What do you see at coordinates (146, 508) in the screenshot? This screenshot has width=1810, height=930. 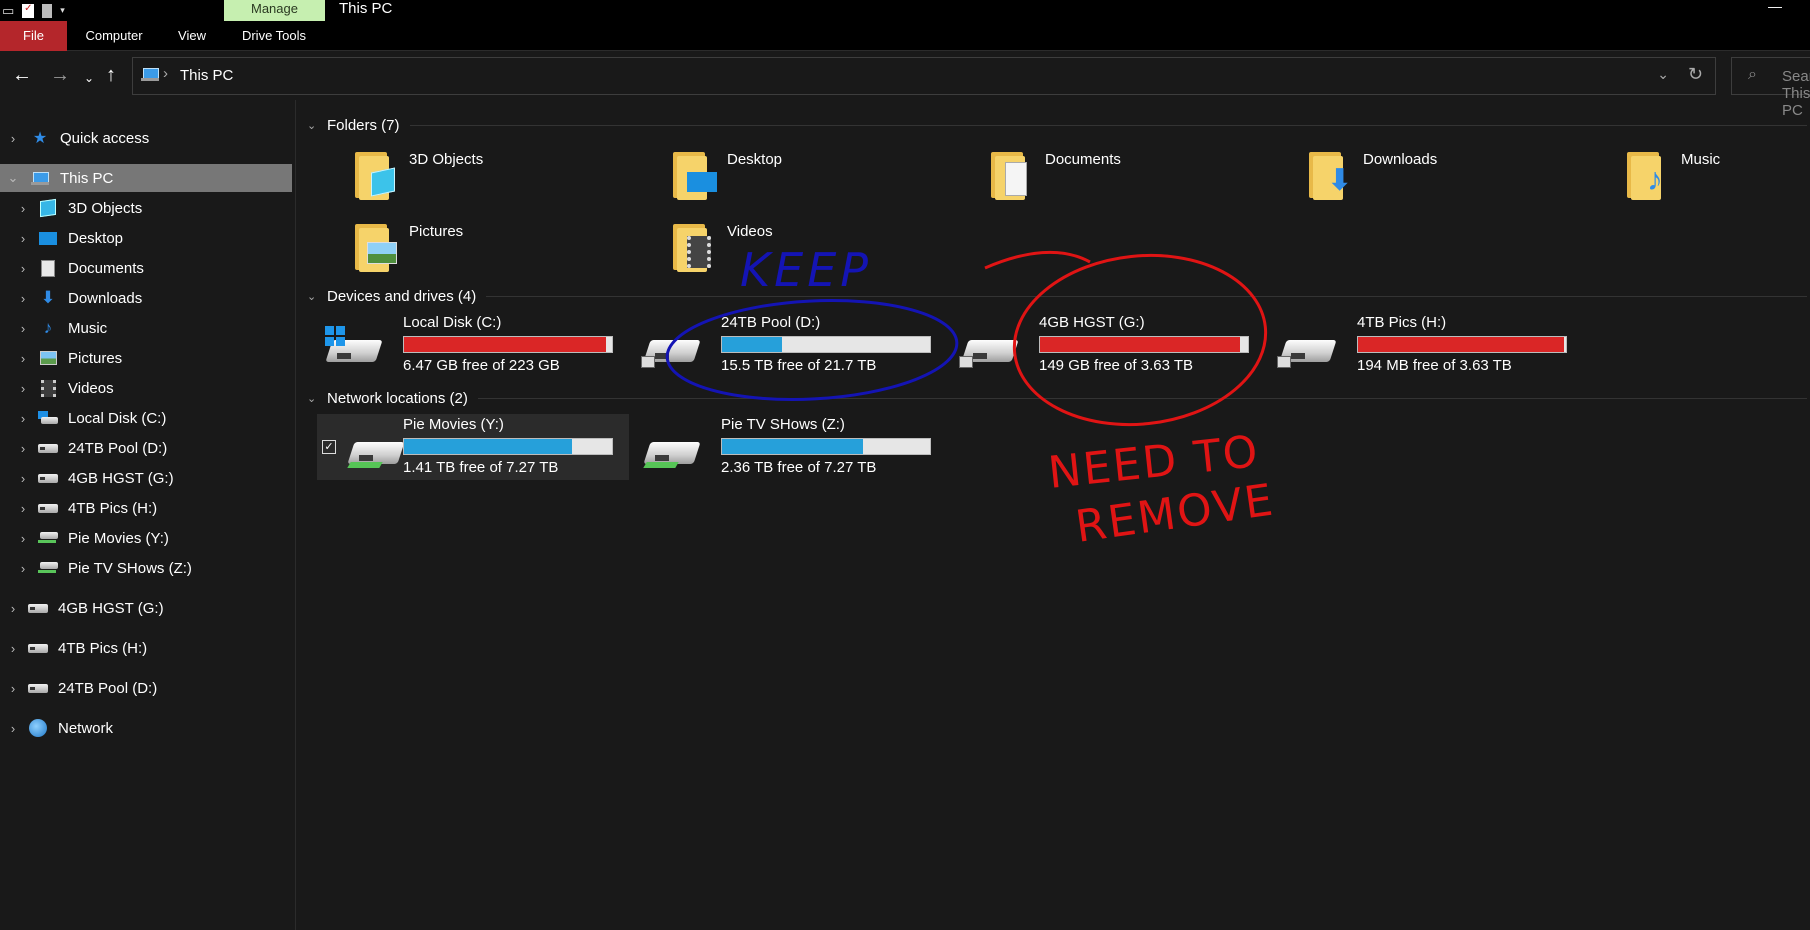 I see `sidebar-item-4tb-pics-h: › 4TB Pics (H:)` at bounding box center [146, 508].